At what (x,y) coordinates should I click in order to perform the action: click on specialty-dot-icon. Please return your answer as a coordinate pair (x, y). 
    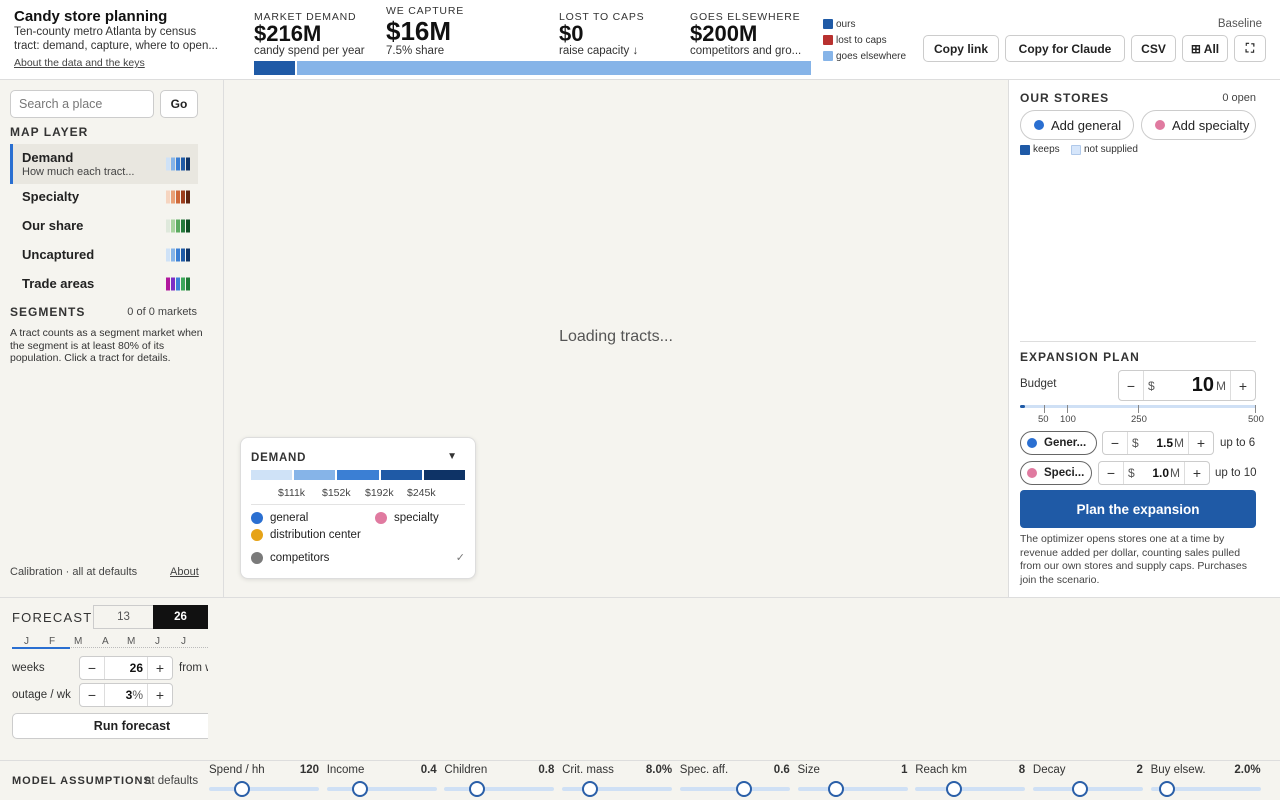
    Looking at the image, I should click on (1032, 473).